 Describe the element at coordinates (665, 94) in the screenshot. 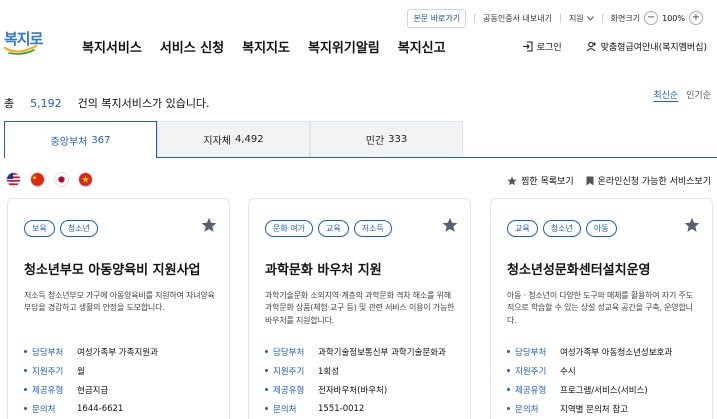

I see `sort-latest: 최신순` at that location.